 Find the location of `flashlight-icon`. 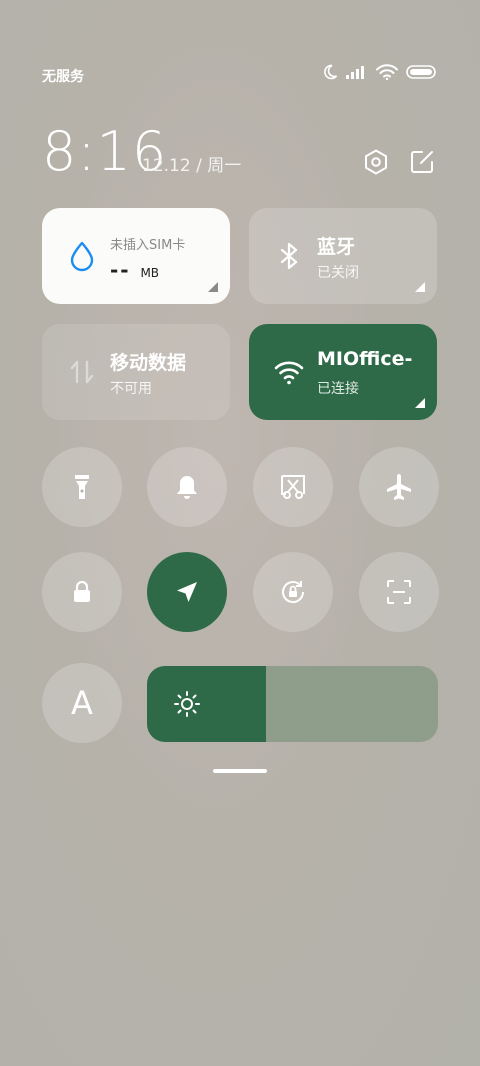

flashlight-icon is located at coordinates (82, 487).